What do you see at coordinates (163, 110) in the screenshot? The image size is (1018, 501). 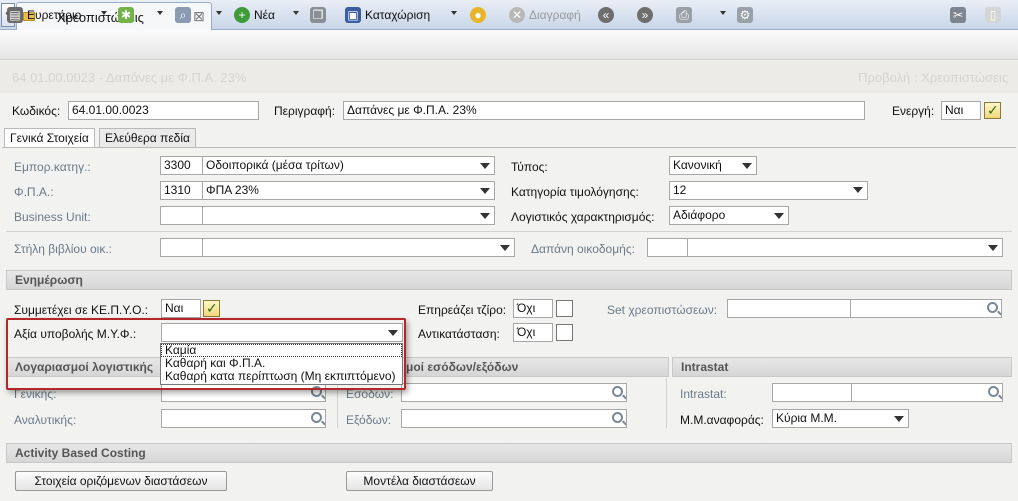 I see `code-field: 64.01.00.0023` at bounding box center [163, 110].